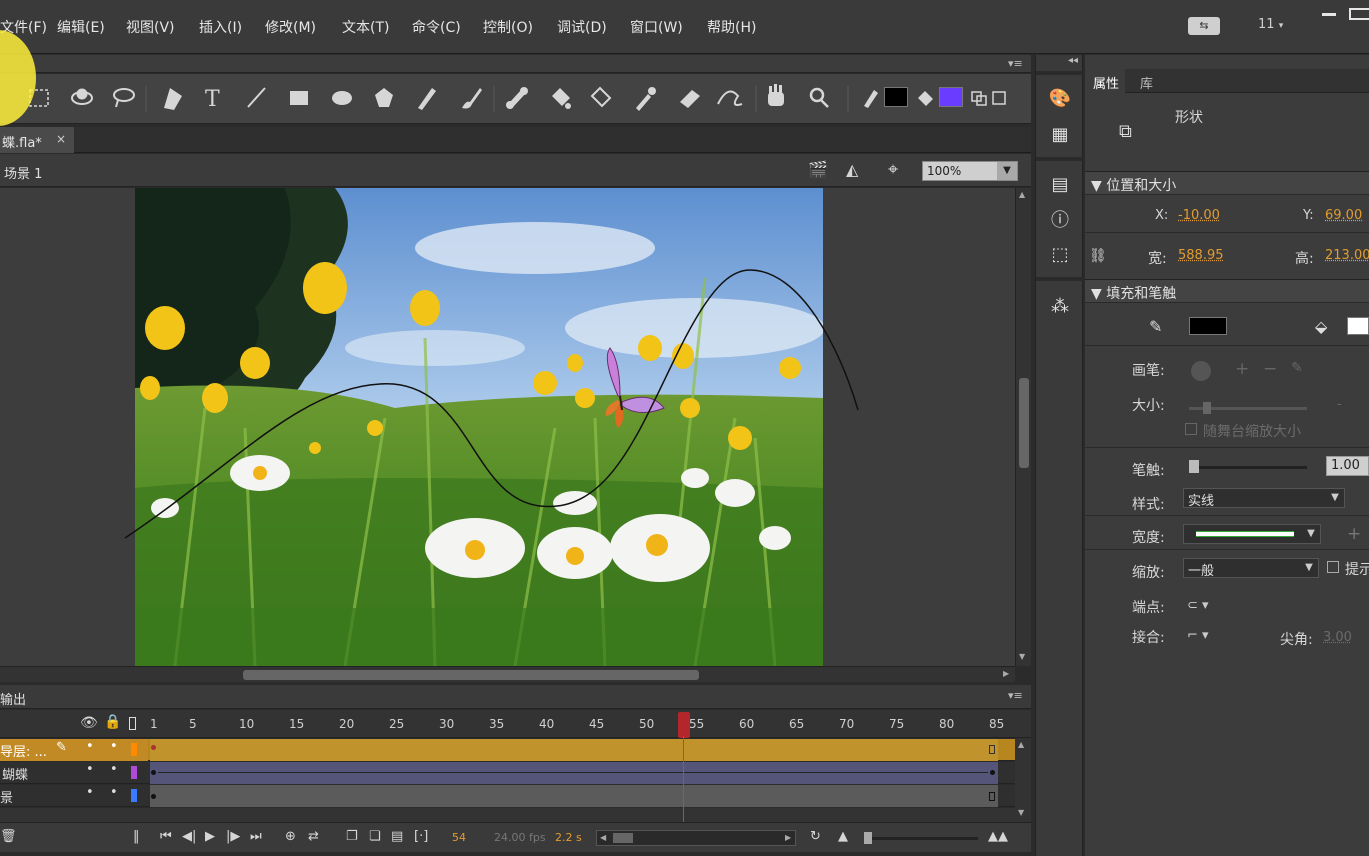 The width and height of the screenshot is (1369, 856). What do you see at coordinates (520, 837) in the screenshot?
I see `frame-rate: 24.00 fps` at bounding box center [520, 837].